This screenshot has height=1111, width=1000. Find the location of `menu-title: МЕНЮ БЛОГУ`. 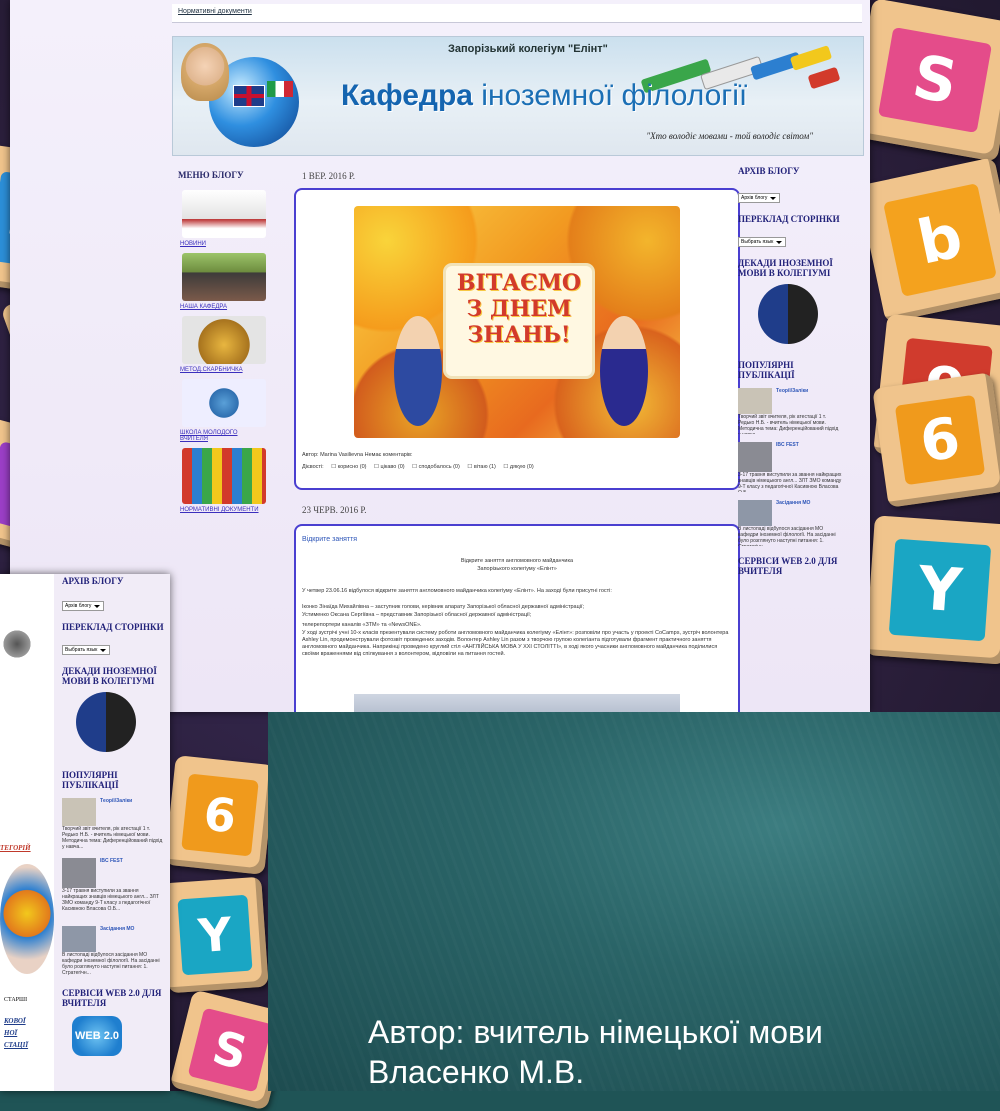

menu-title: МЕНЮ БЛОГУ is located at coordinates (211, 175).